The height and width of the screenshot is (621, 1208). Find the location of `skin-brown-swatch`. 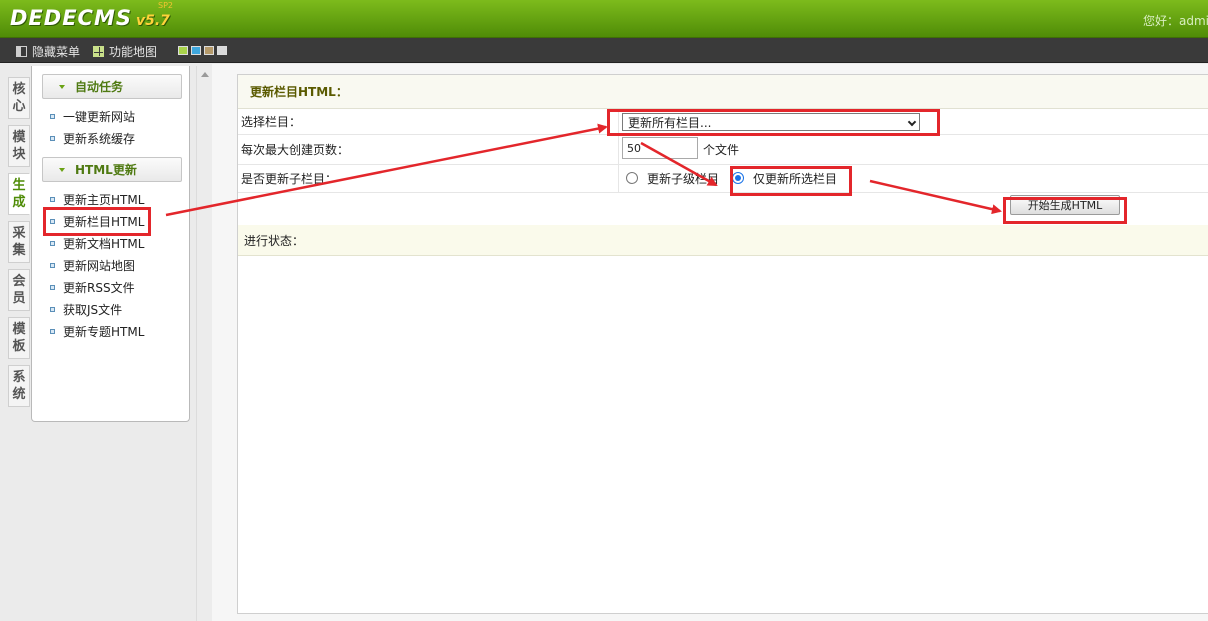

skin-brown-swatch is located at coordinates (209, 50).